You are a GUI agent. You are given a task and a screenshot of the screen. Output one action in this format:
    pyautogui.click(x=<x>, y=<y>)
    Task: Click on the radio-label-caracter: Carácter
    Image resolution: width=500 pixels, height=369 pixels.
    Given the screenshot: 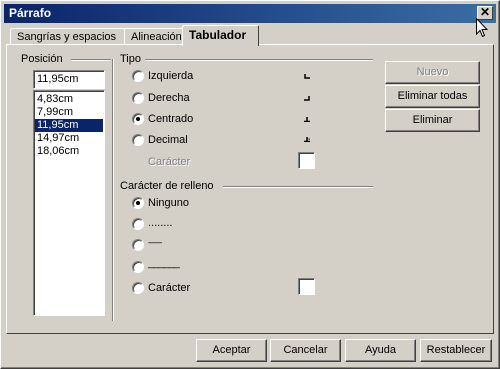 What is the action you would take?
    pyautogui.click(x=169, y=288)
    